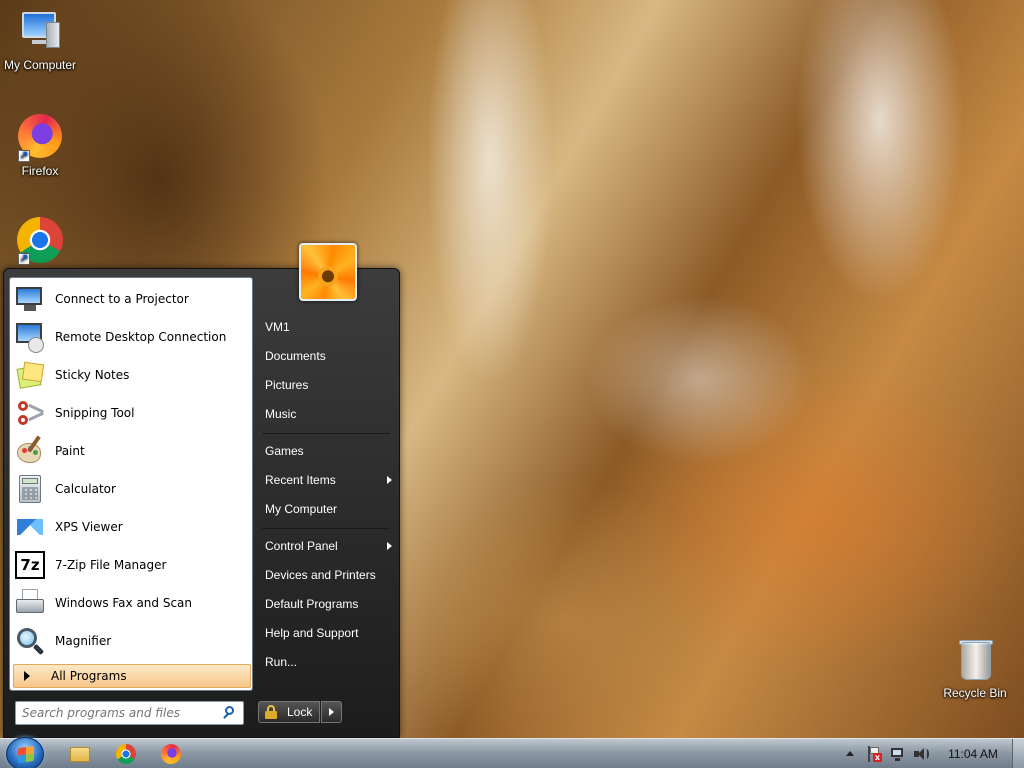  I want to click on program-label: Sticky Notes, so click(92, 375).